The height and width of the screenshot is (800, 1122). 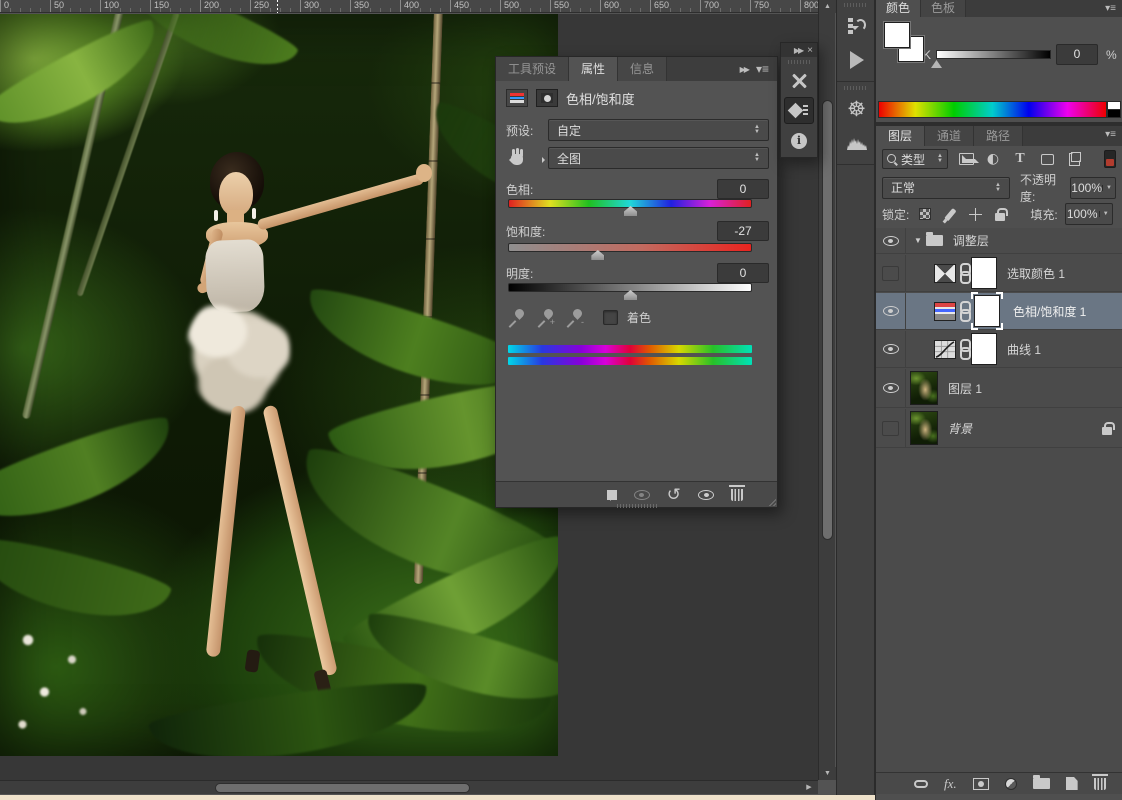 What do you see at coordinates (999, 241) in the screenshot?
I see `layer-row-group: ▼ 调整层` at bounding box center [999, 241].